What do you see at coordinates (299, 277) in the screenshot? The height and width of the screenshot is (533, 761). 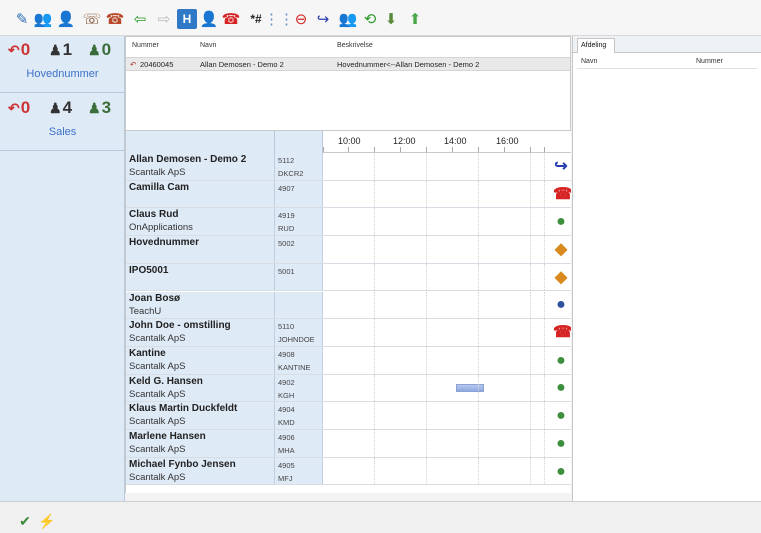 I see `contact-extension-cell: 5001` at bounding box center [299, 277].